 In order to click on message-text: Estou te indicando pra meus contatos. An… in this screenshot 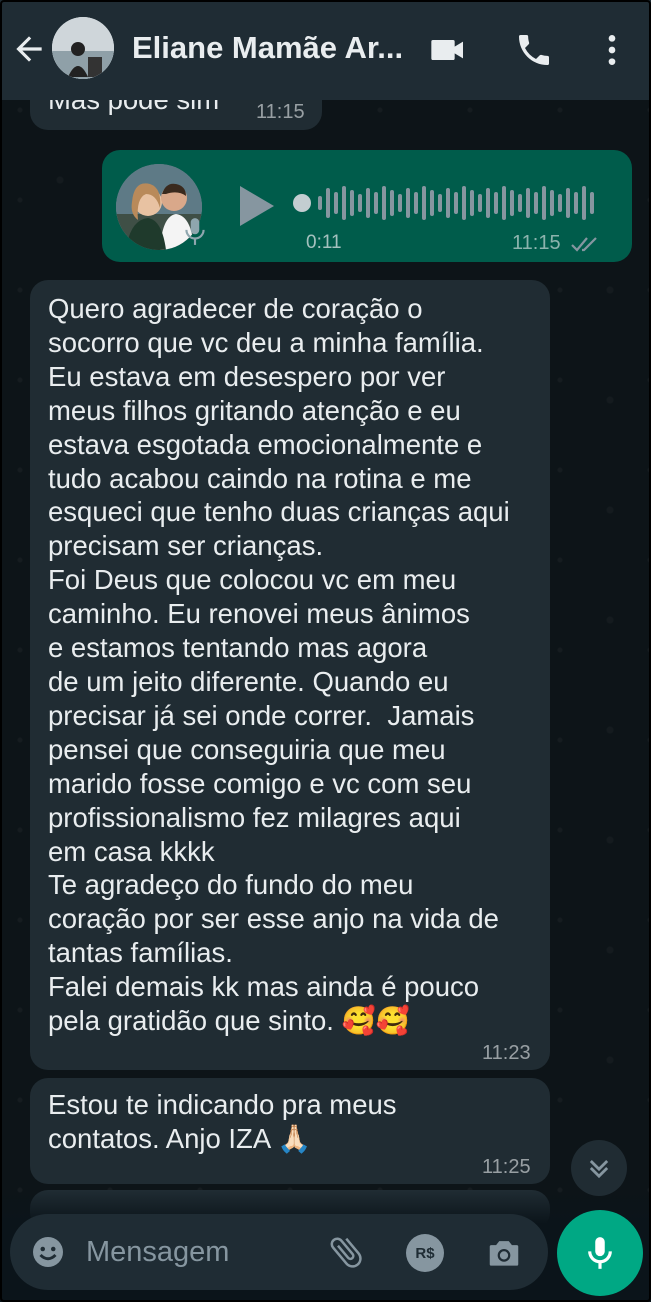, I will do `click(222, 1121)`.